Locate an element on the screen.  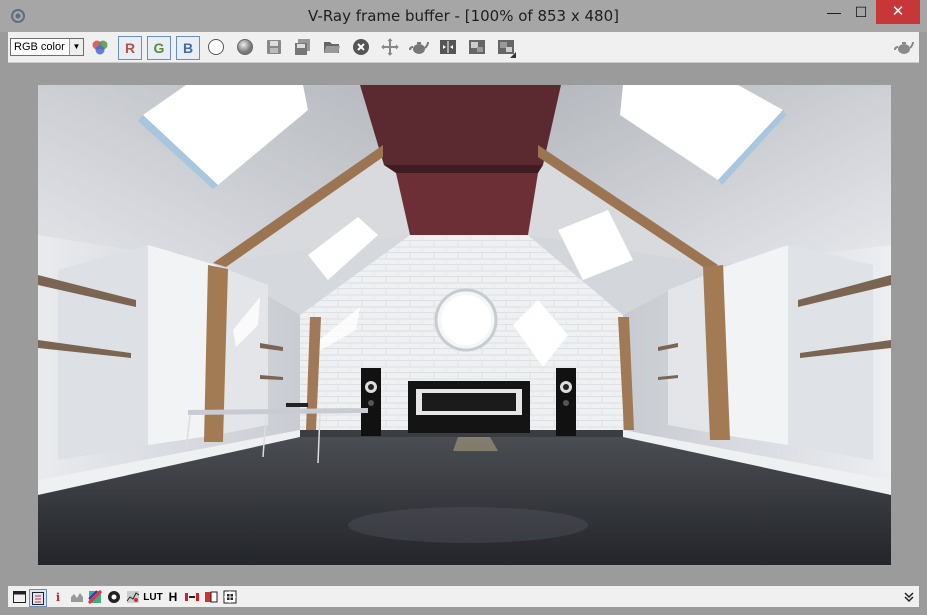
mono-gray-icon is located at coordinates (245, 47).